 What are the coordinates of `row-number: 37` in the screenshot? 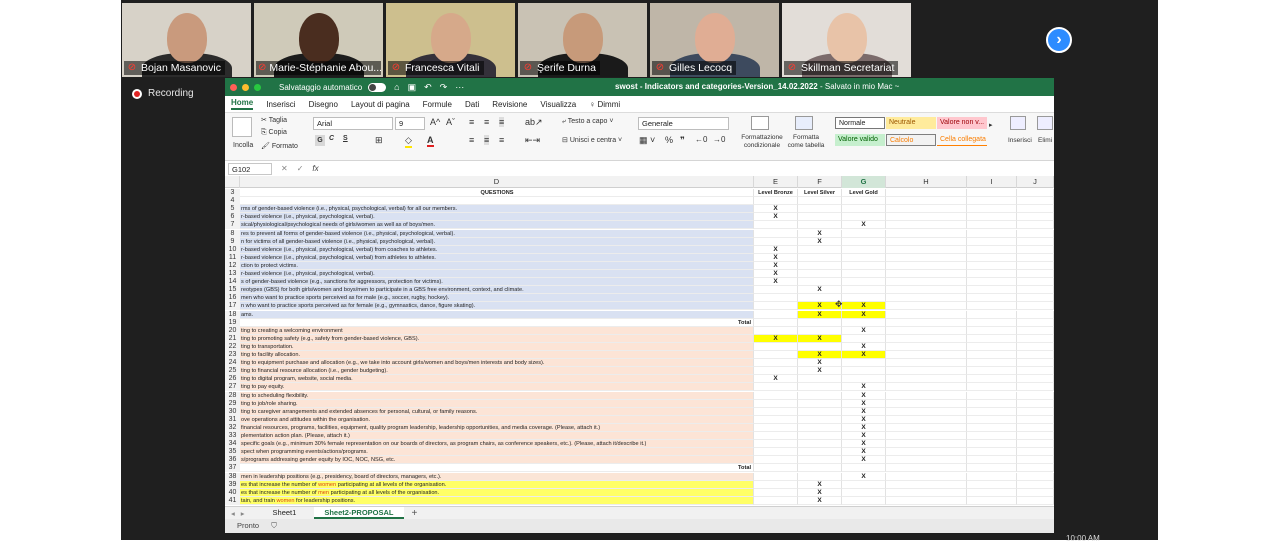 It's located at (232, 468).